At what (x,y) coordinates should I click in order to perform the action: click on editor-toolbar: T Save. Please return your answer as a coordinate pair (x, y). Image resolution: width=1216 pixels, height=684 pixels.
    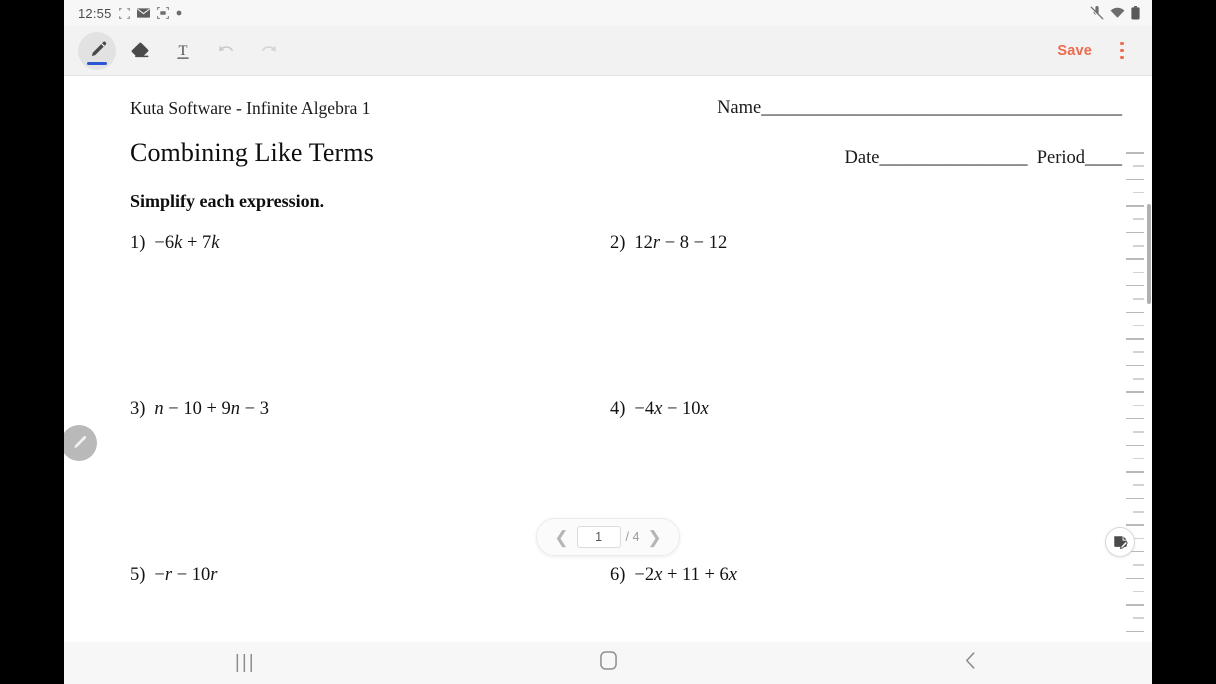
    Looking at the image, I should click on (608, 51).